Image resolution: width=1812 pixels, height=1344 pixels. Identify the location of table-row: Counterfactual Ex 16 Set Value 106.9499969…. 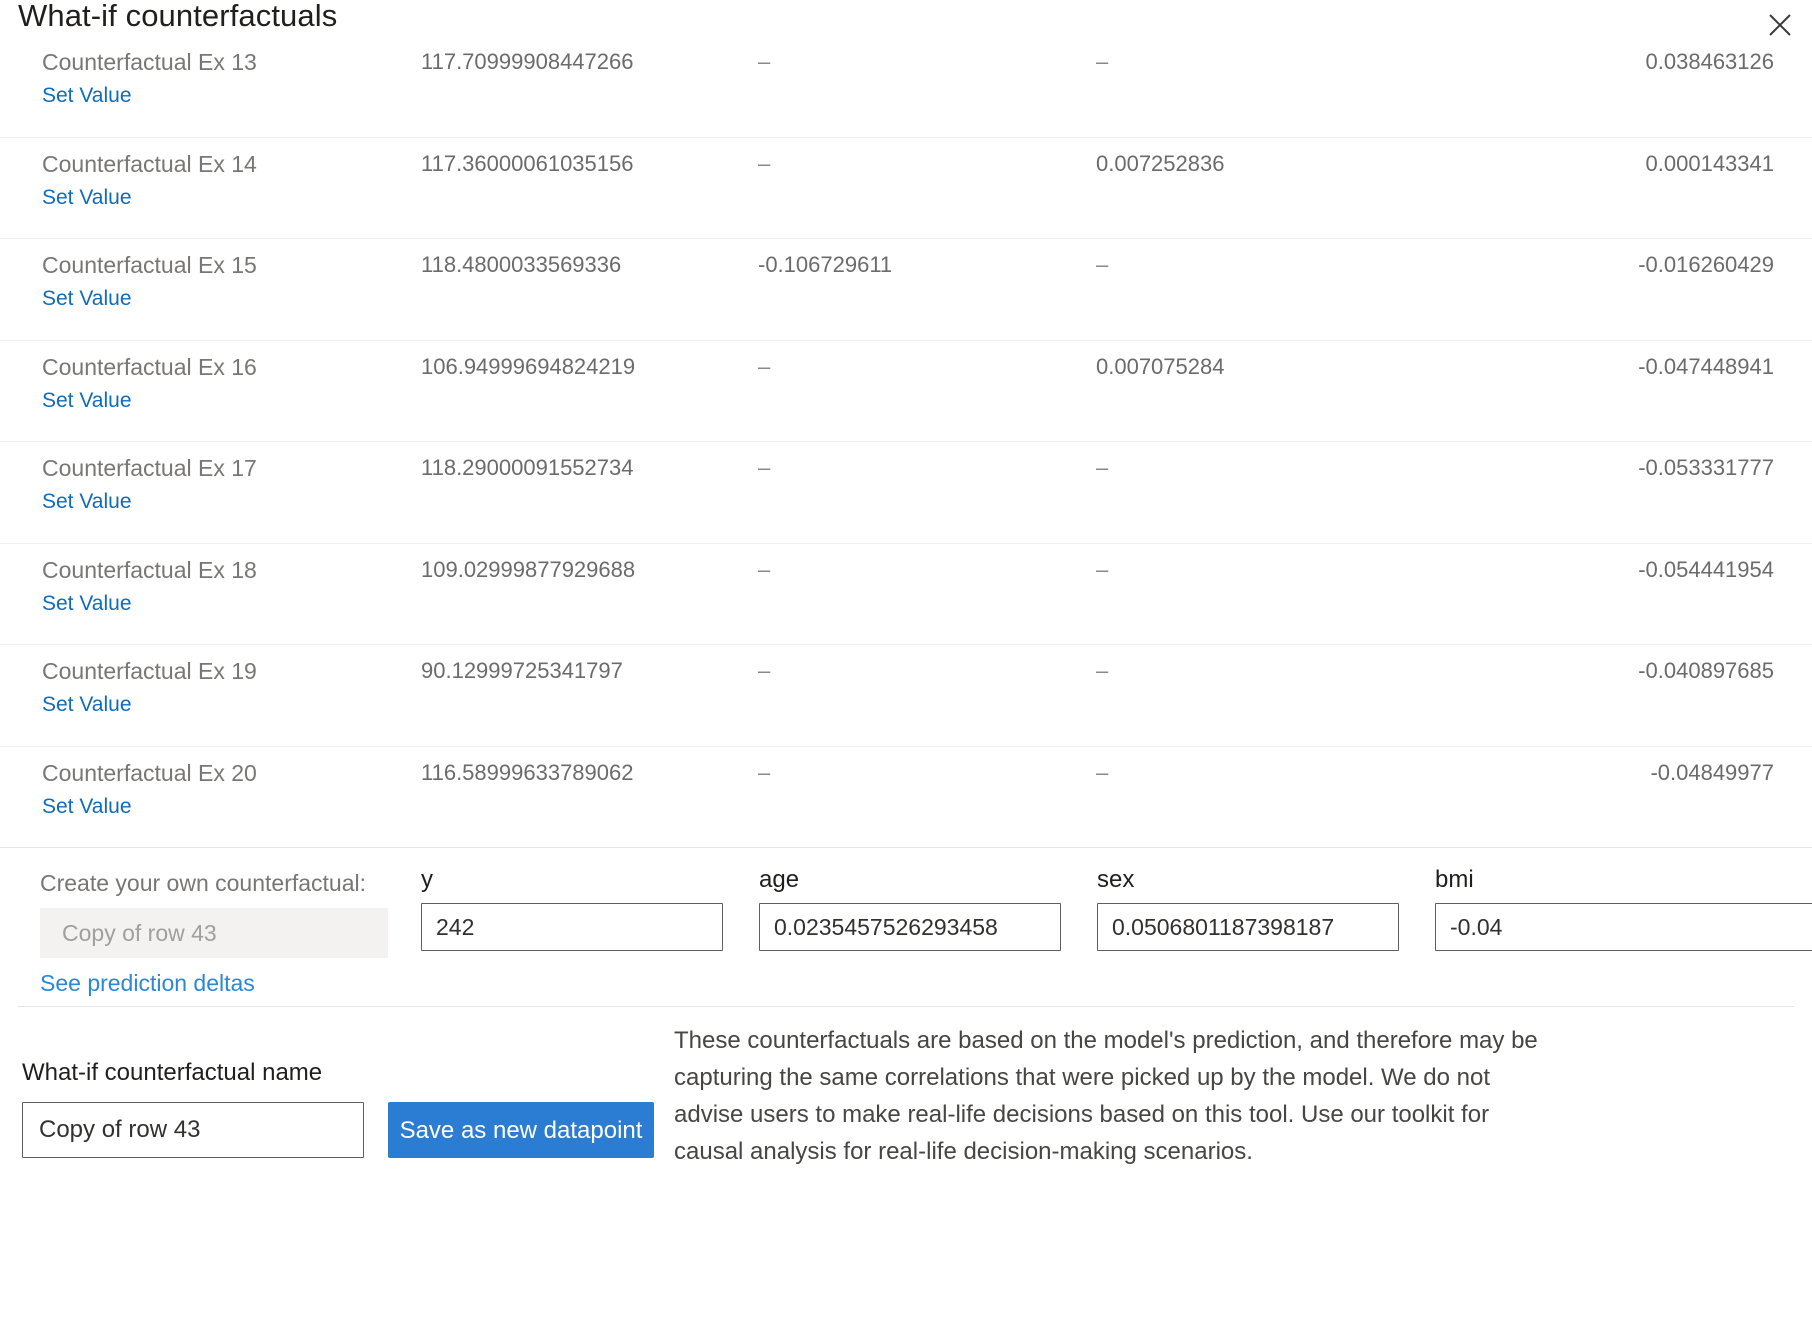
(906, 391).